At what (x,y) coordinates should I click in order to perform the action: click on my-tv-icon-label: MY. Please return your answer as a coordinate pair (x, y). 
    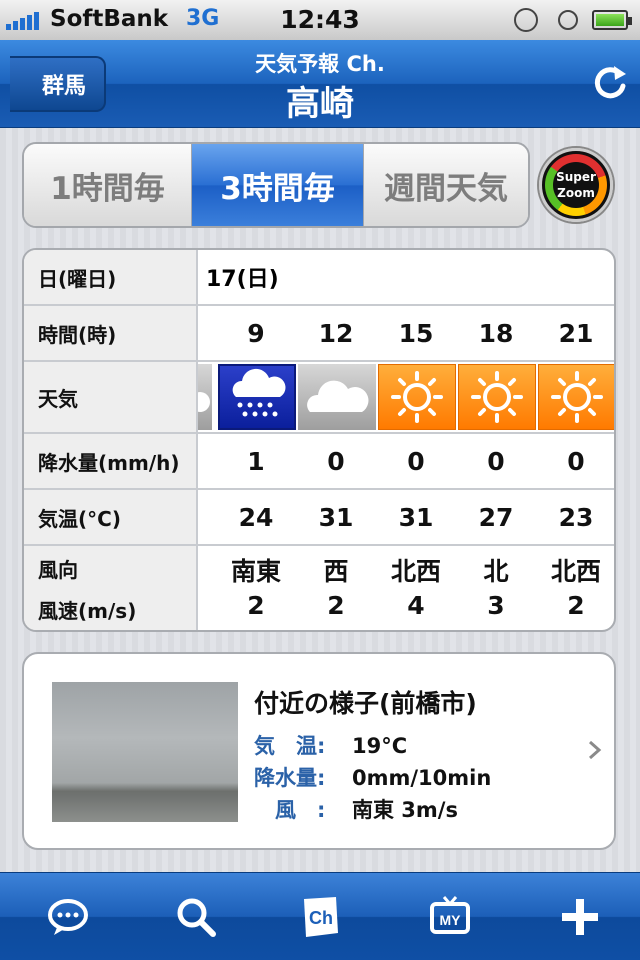
    Looking at the image, I should click on (451, 920).